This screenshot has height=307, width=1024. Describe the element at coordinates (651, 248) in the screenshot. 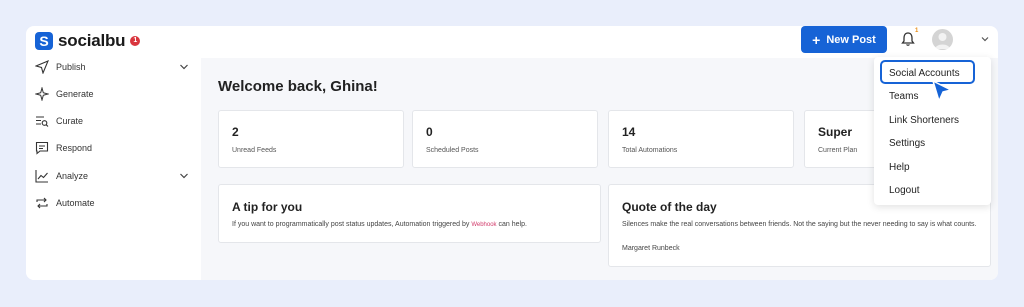

I see `quote-author: Margaret Runbeck` at that location.